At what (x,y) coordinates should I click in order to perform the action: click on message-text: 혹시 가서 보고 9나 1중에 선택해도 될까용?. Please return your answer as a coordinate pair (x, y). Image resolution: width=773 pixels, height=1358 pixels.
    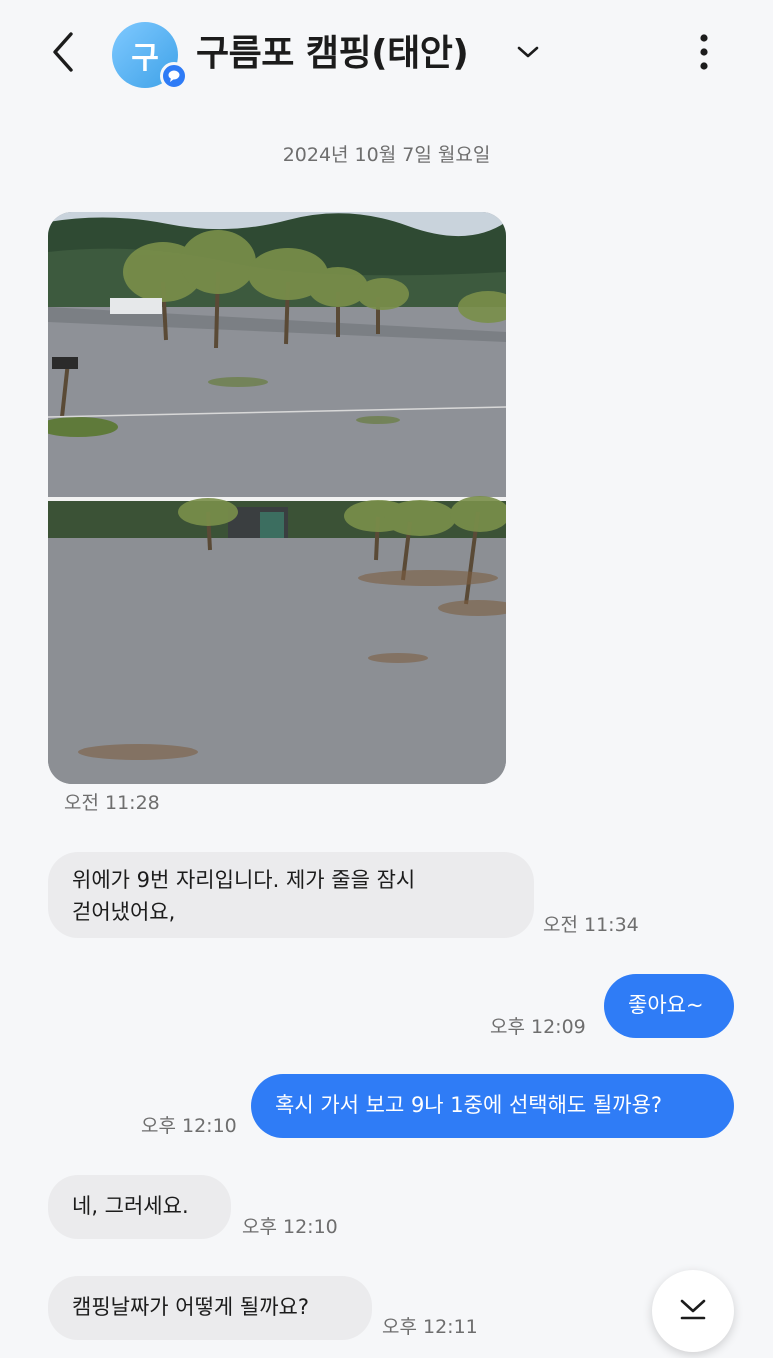
    Looking at the image, I should click on (469, 1105).